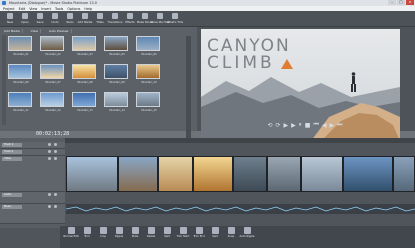 Image resolution: width=415 pixels, height=248 pixels. I want to click on toolbar-redo: Redo, so click(70, 19).